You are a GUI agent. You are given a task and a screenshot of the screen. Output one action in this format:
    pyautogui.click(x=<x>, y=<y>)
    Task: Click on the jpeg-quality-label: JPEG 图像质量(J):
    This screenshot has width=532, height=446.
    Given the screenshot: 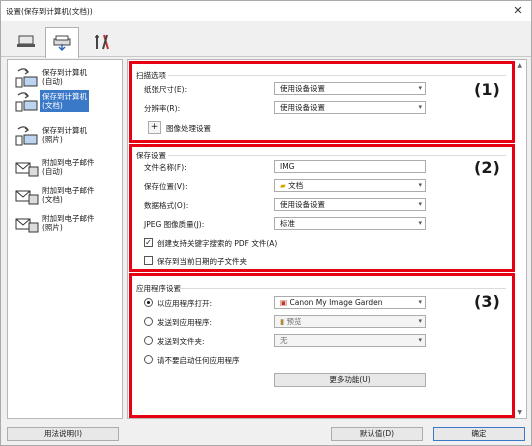 What is the action you would take?
    pyautogui.click(x=174, y=224)
    